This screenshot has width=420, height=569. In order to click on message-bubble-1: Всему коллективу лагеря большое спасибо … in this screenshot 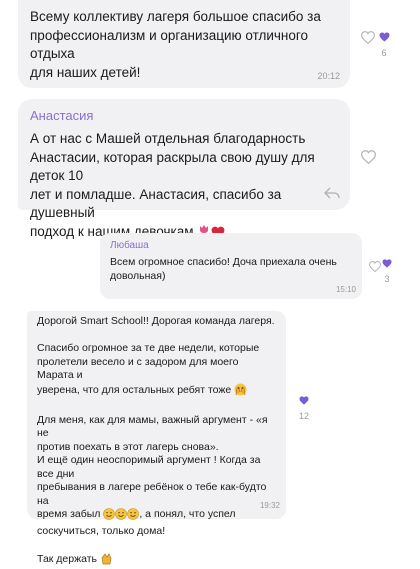, I will do `click(184, 44)`.